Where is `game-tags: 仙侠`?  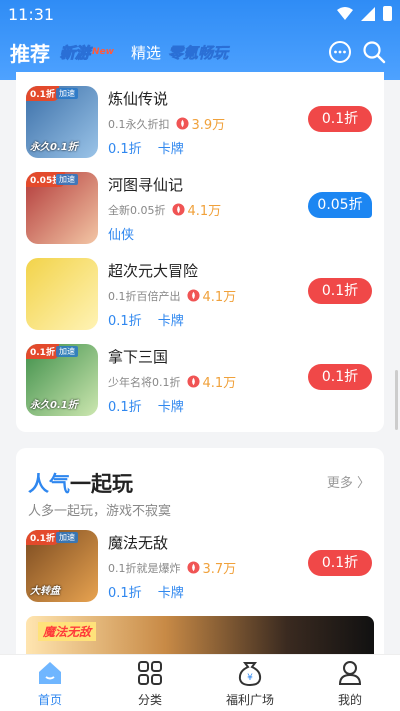 game-tags: 仙侠 is located at coordinates (121, 233).